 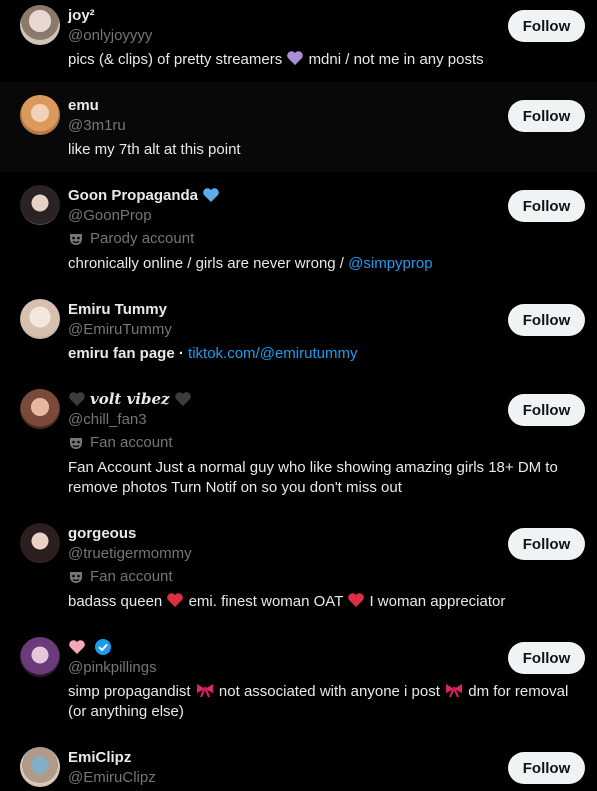 I want to click on display-name: Goon Propaganda, so click(x=133, y=195).